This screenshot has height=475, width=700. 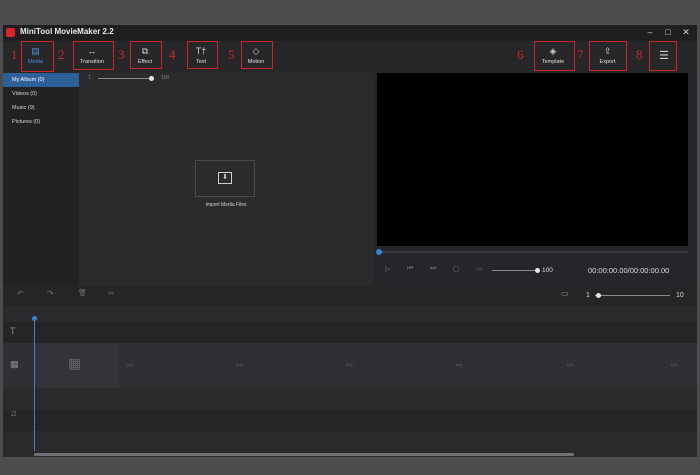 I want to click on split-scissors-icon: ✂, so click(x=111, y=293).